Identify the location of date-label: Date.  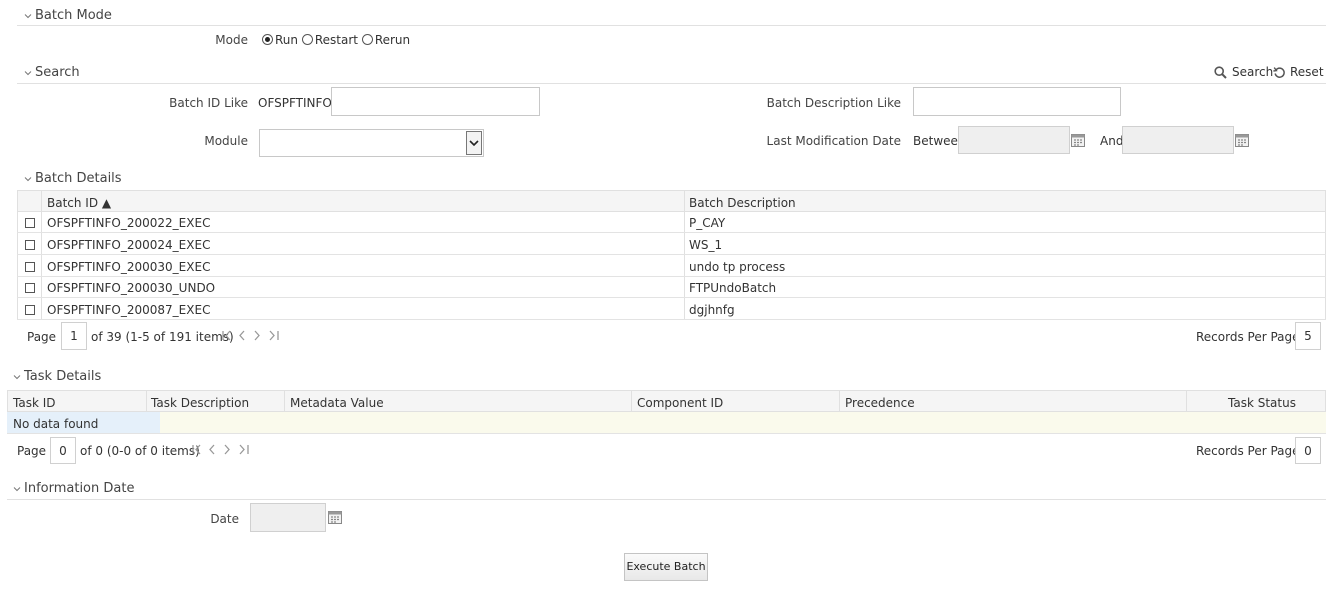
(224, 519).